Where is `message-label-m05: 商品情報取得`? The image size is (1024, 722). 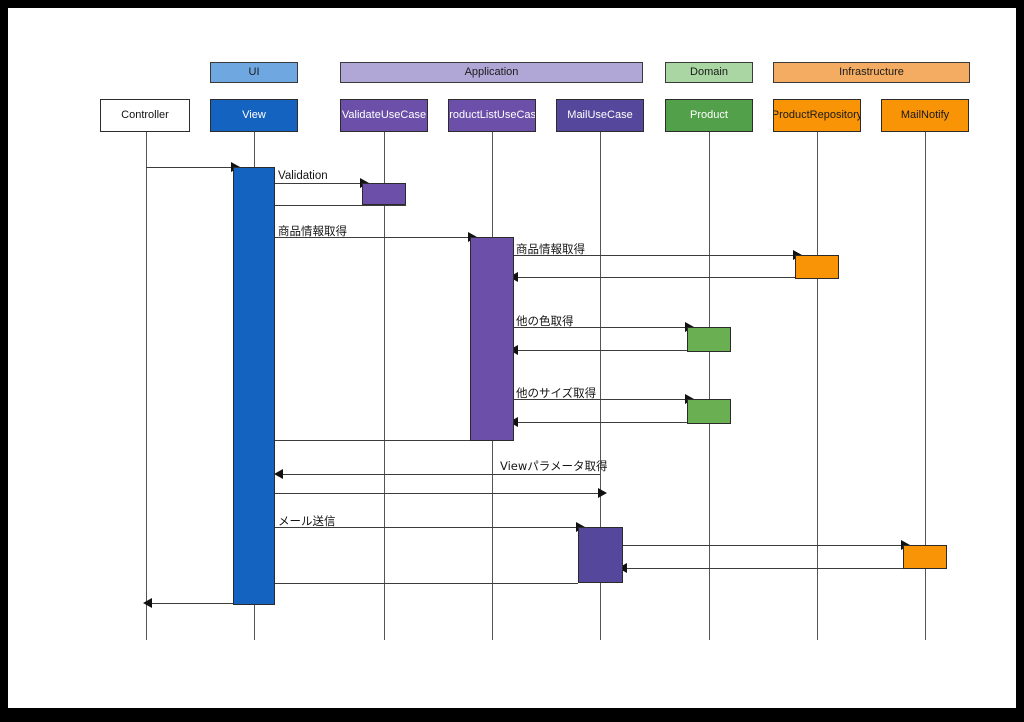 message-label-m05: 商品情報取得 is located at coordinates (550, 249).